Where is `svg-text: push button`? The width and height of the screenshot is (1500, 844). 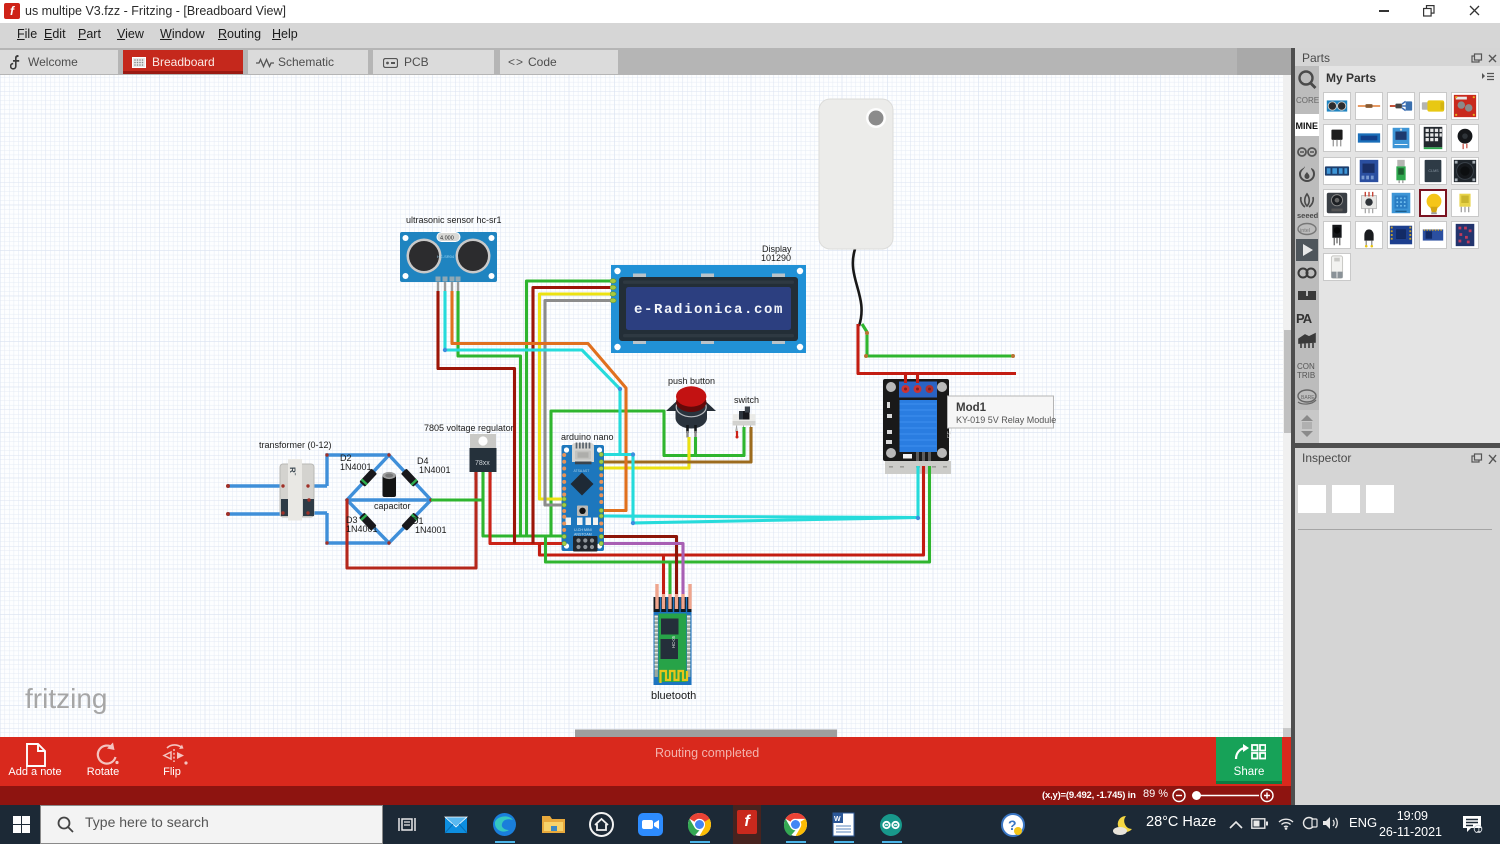
svg-text: push button is located at coordinates (691, 381).